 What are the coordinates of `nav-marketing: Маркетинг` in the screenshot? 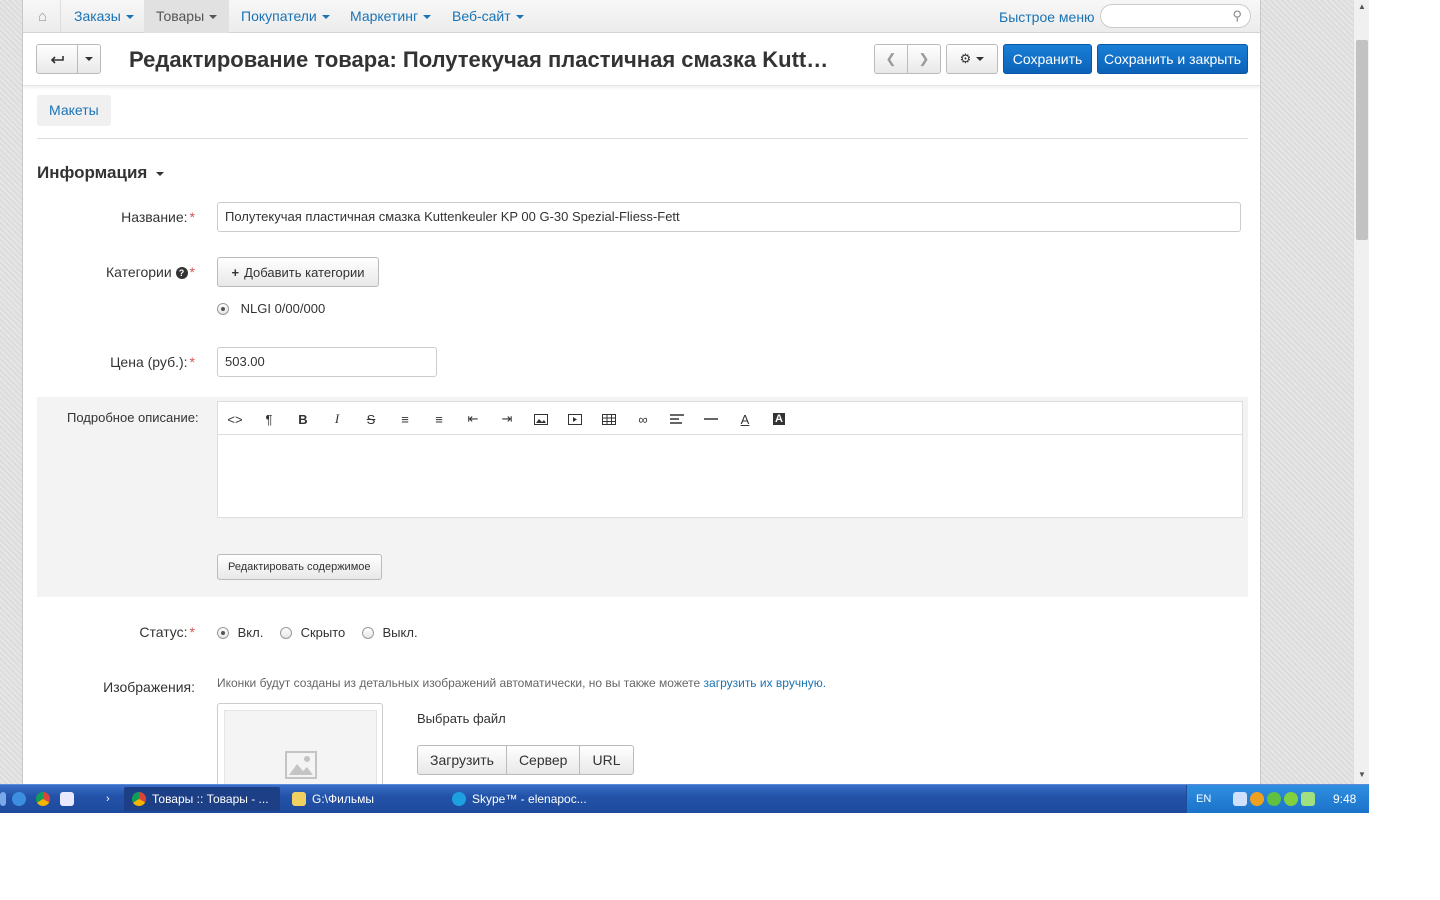 It's located at (390, 16).